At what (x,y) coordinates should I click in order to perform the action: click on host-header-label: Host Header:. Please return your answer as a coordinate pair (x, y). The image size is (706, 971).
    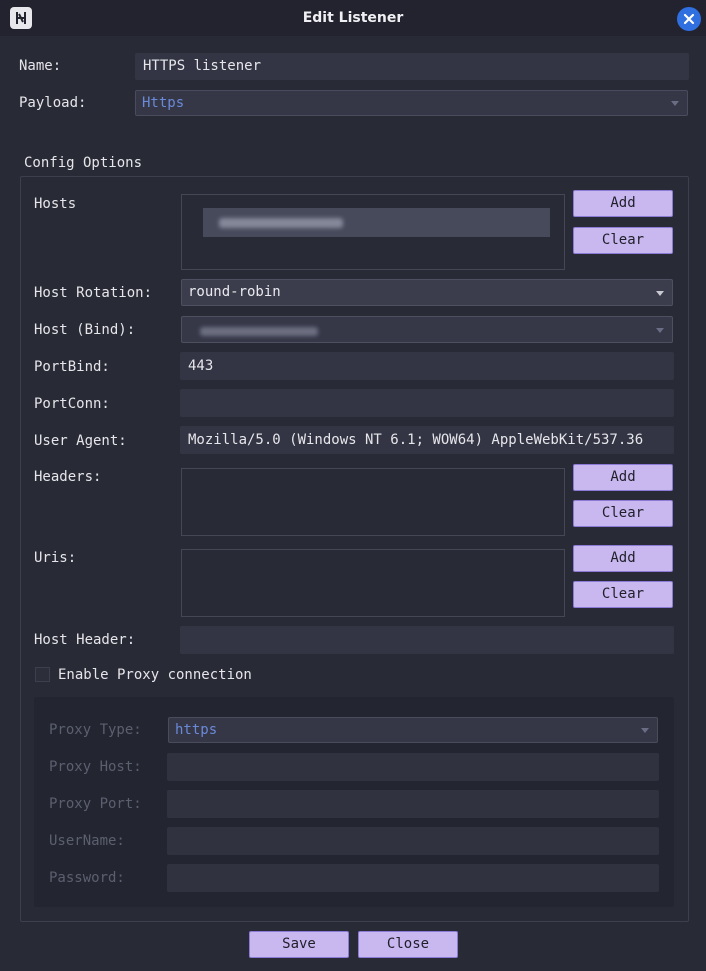
    Looking at the image, I should click on (85, 640).